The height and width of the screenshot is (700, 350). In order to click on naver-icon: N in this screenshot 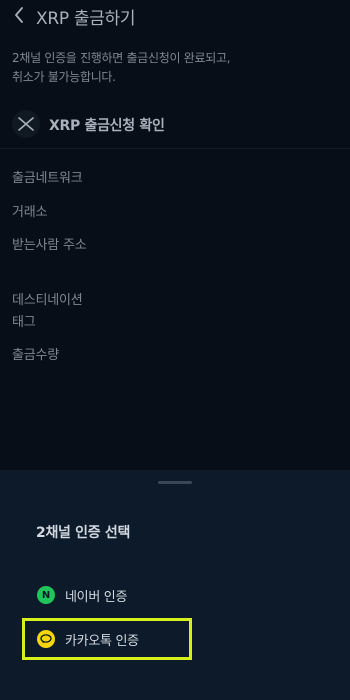, I will do `click(46, 595)`.